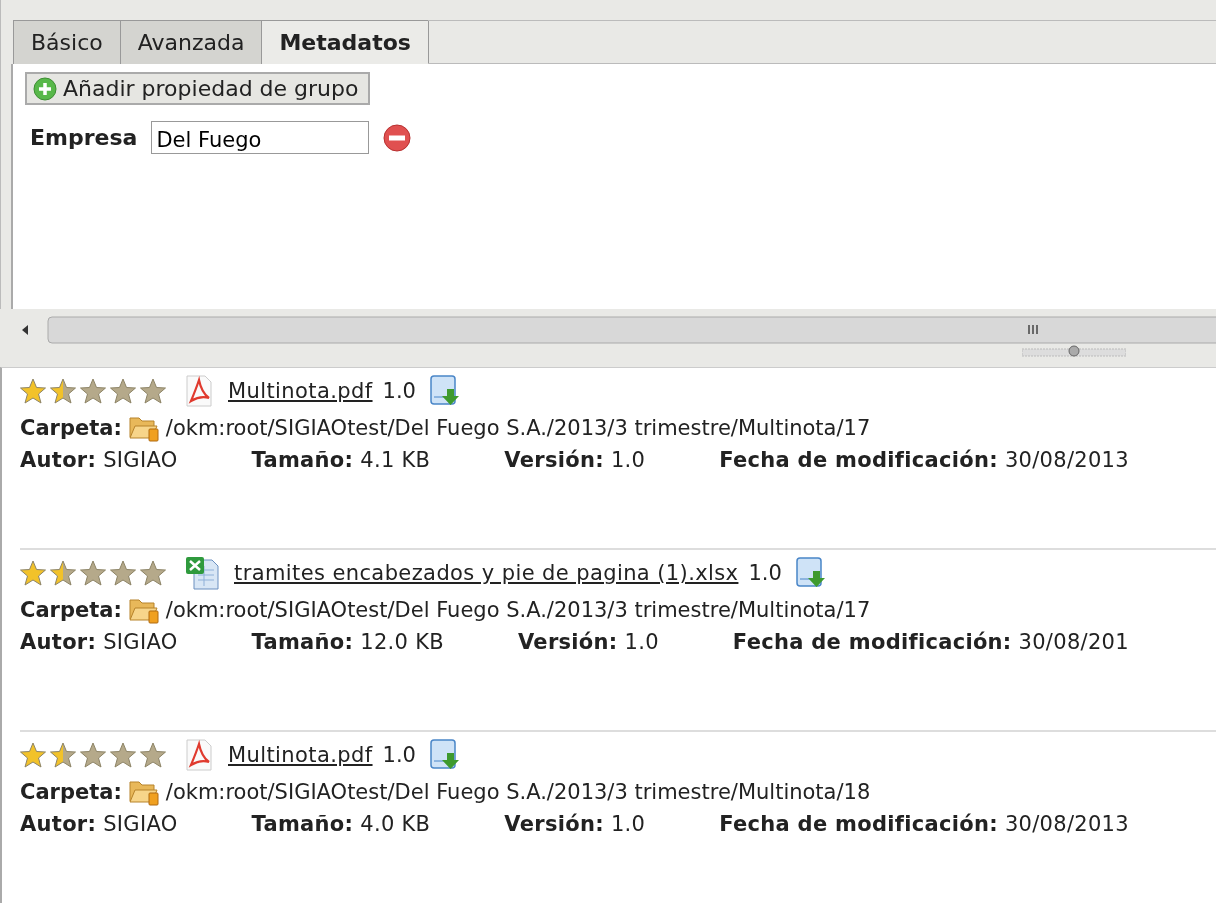  I want to click on tab: Avanzada, so click(191, 42).